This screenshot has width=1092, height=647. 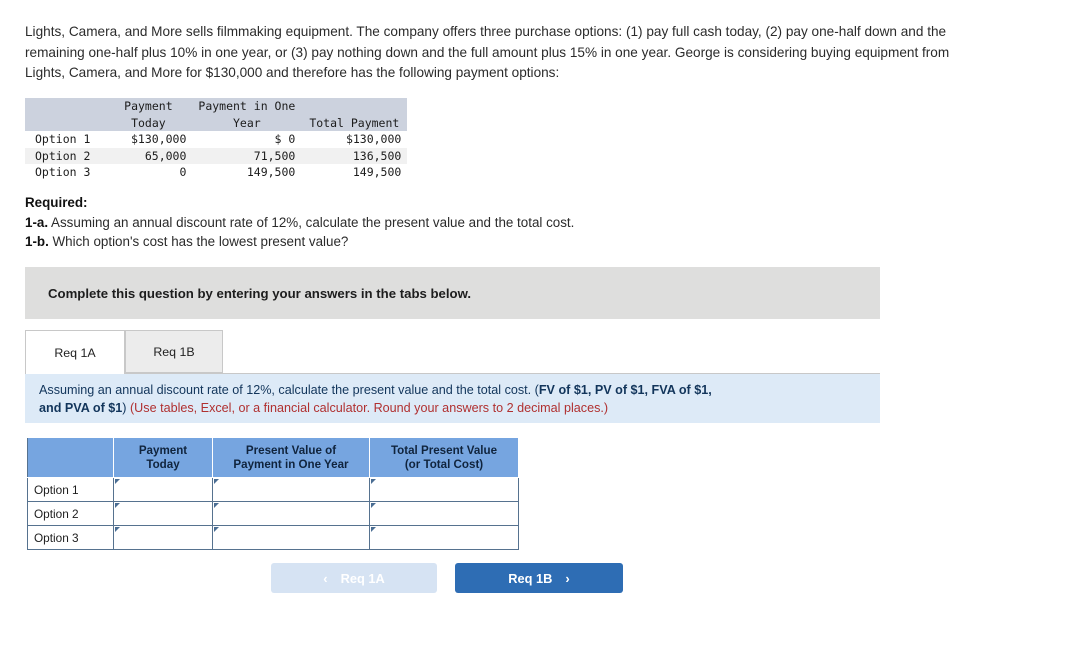 What do you see at coordinates (65, 106) in the screenshot?
I see `given-header-blank` at bounding box center [65, 106].